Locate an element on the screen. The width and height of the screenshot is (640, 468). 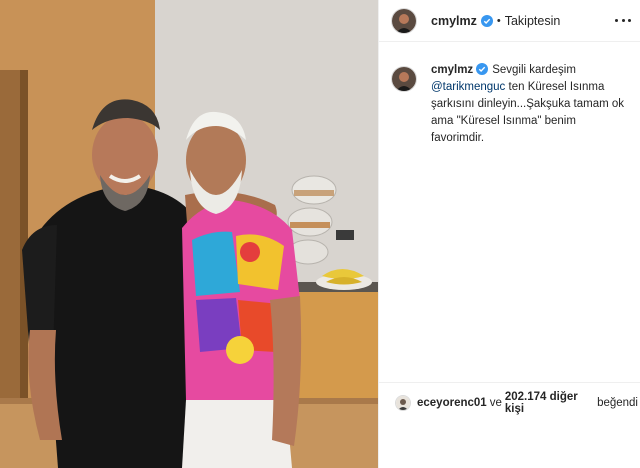
caption-text-part-1: Sevgili kardeşim is located at coordinates (534, 70).